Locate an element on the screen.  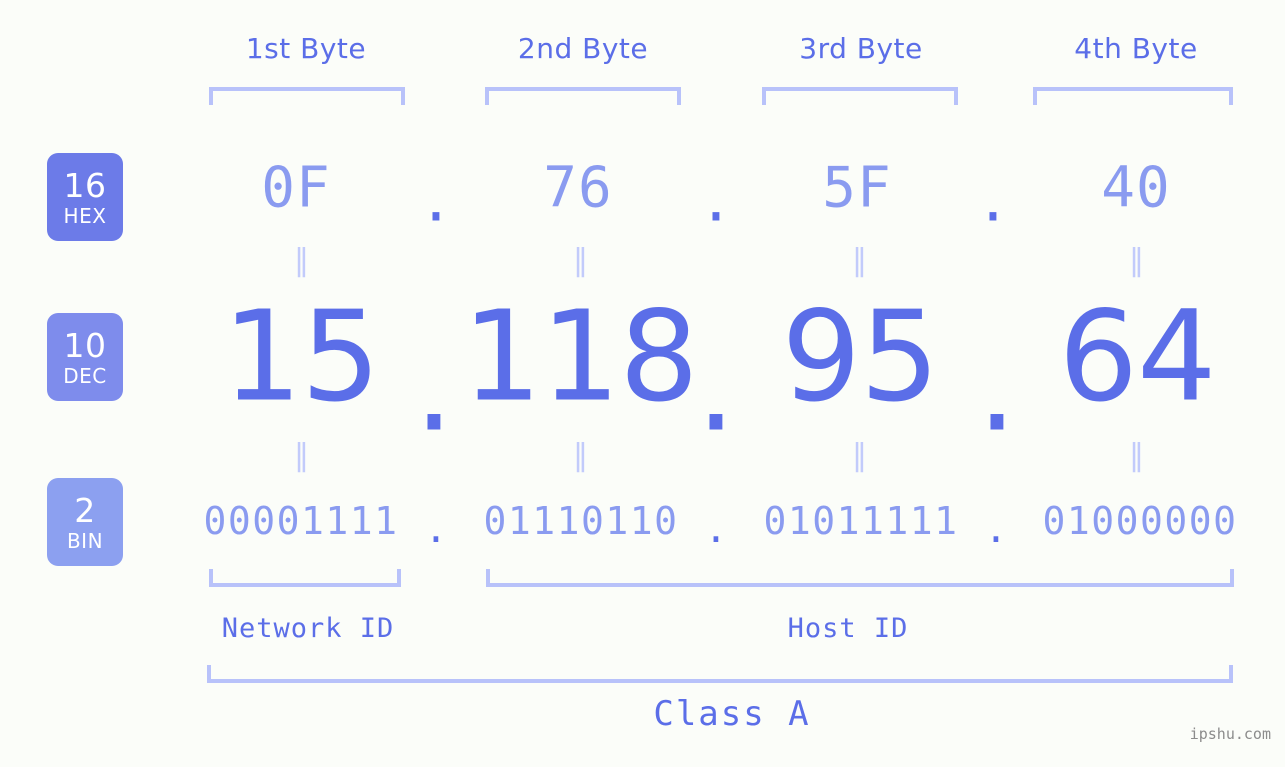
dec-octet-3: 95 is located at coordinates (860, 357).